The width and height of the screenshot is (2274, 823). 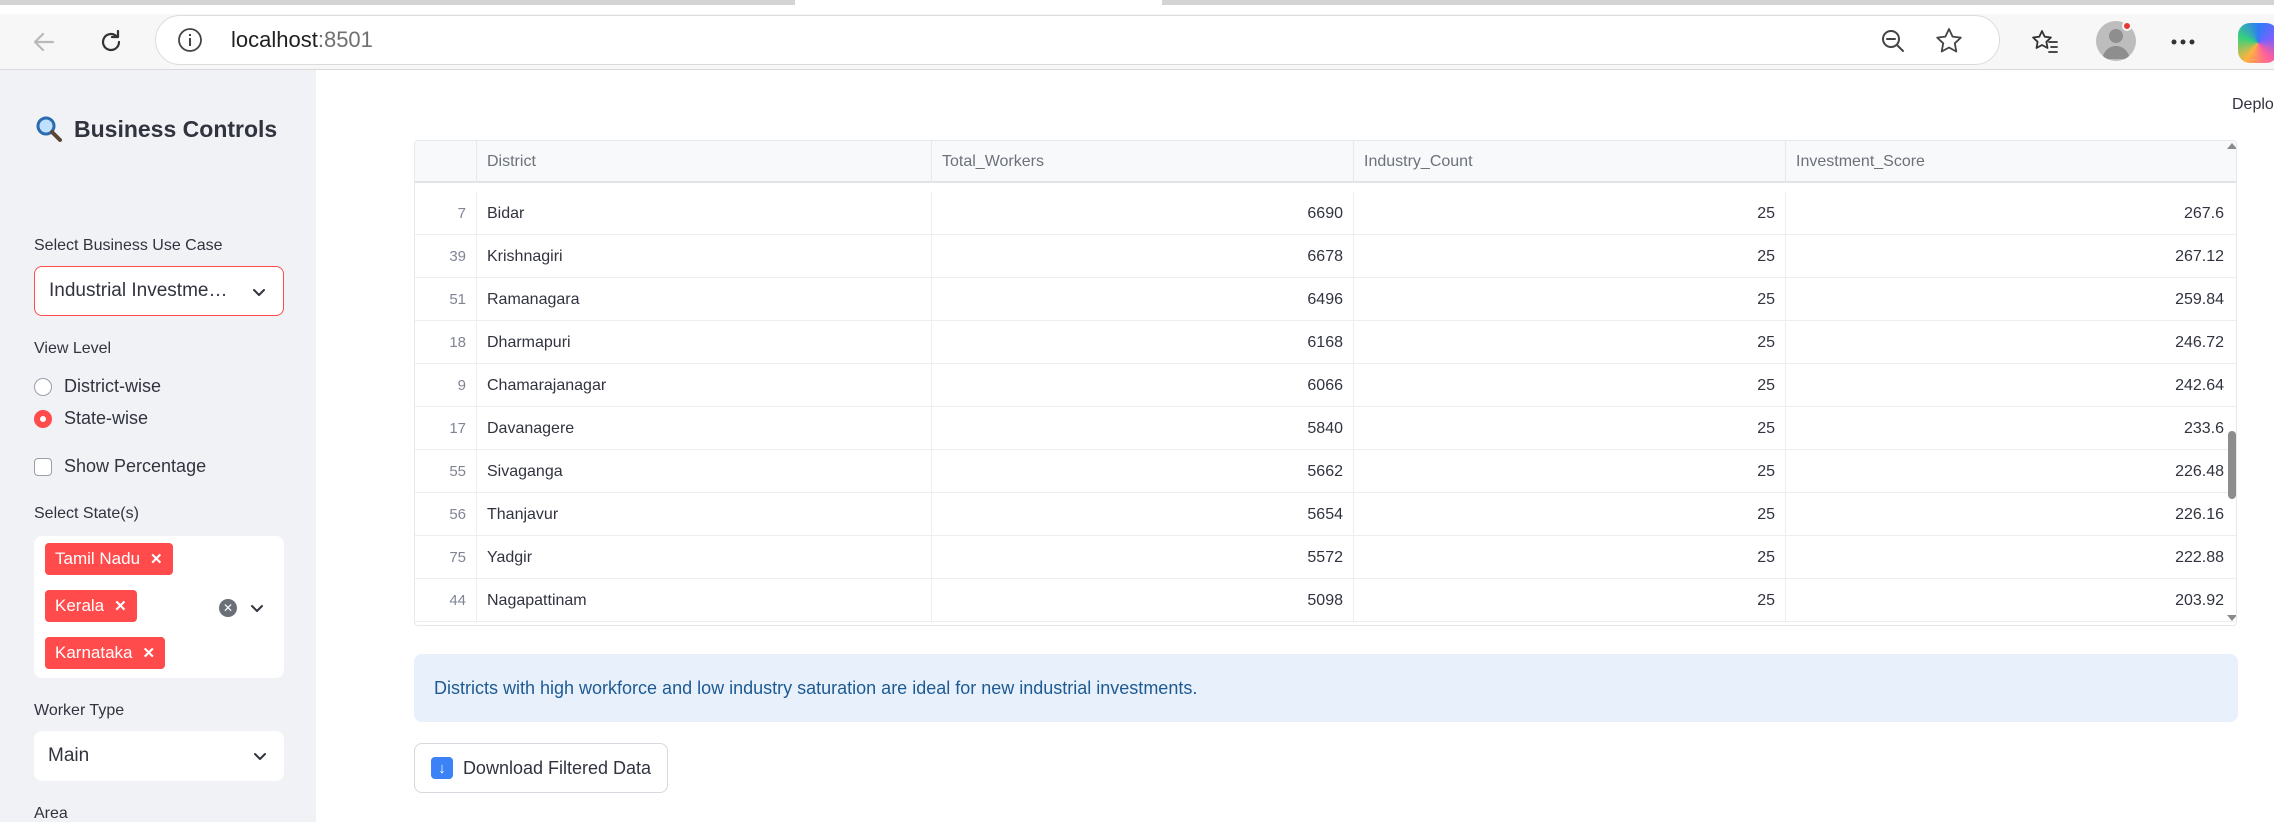 I want to click on table-row: 56 Thanjavur 5654 25 226.16, so click(x=1325, y=514).